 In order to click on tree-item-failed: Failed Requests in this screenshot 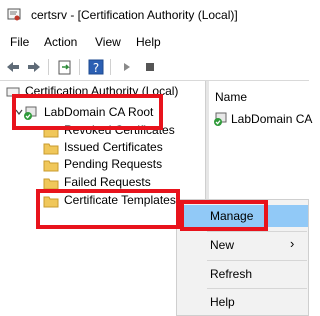, I will do `click(107, 182)`.